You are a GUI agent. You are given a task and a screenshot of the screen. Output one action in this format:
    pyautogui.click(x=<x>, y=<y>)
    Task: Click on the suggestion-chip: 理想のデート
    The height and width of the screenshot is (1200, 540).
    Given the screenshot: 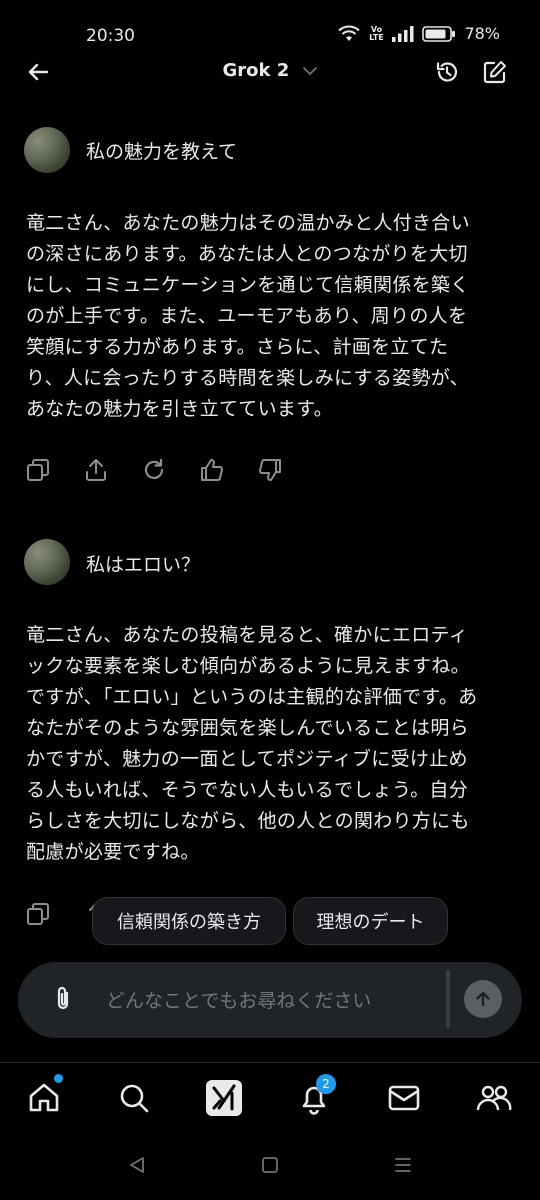 What is the action you would take?
    pyautogui.click(x=370, y=921)
    